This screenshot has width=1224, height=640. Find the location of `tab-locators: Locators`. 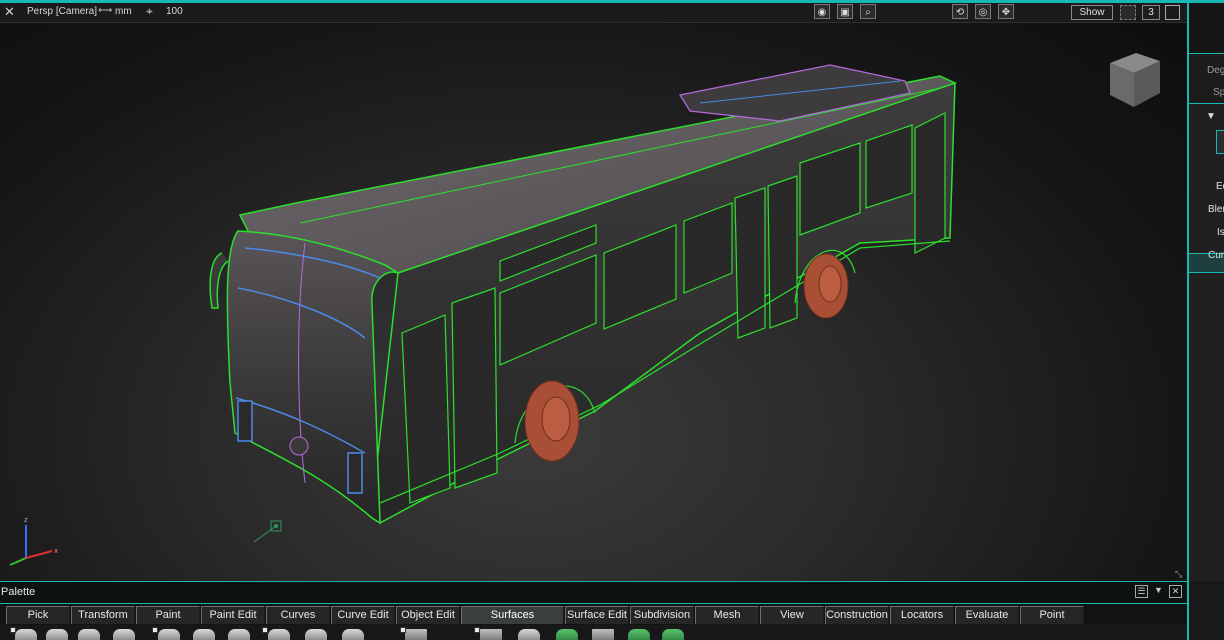

tab-locators: Locators is located at coordinates (922, 615).